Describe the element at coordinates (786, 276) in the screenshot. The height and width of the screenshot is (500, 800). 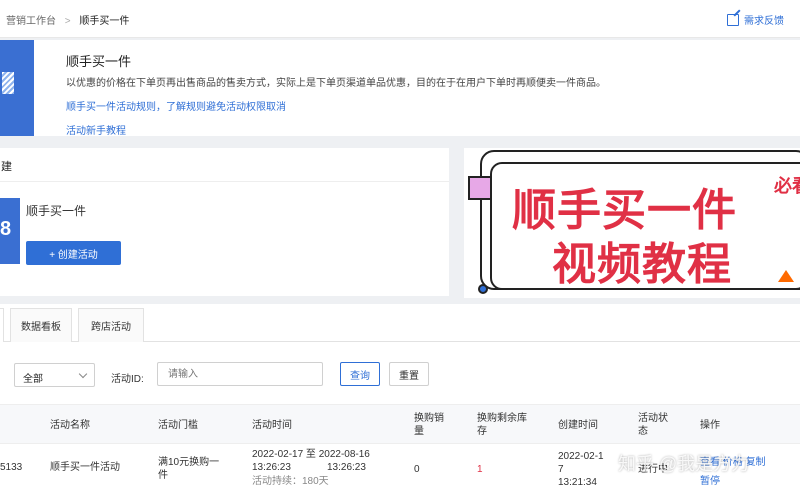
I see `decor-triangle` at that location.